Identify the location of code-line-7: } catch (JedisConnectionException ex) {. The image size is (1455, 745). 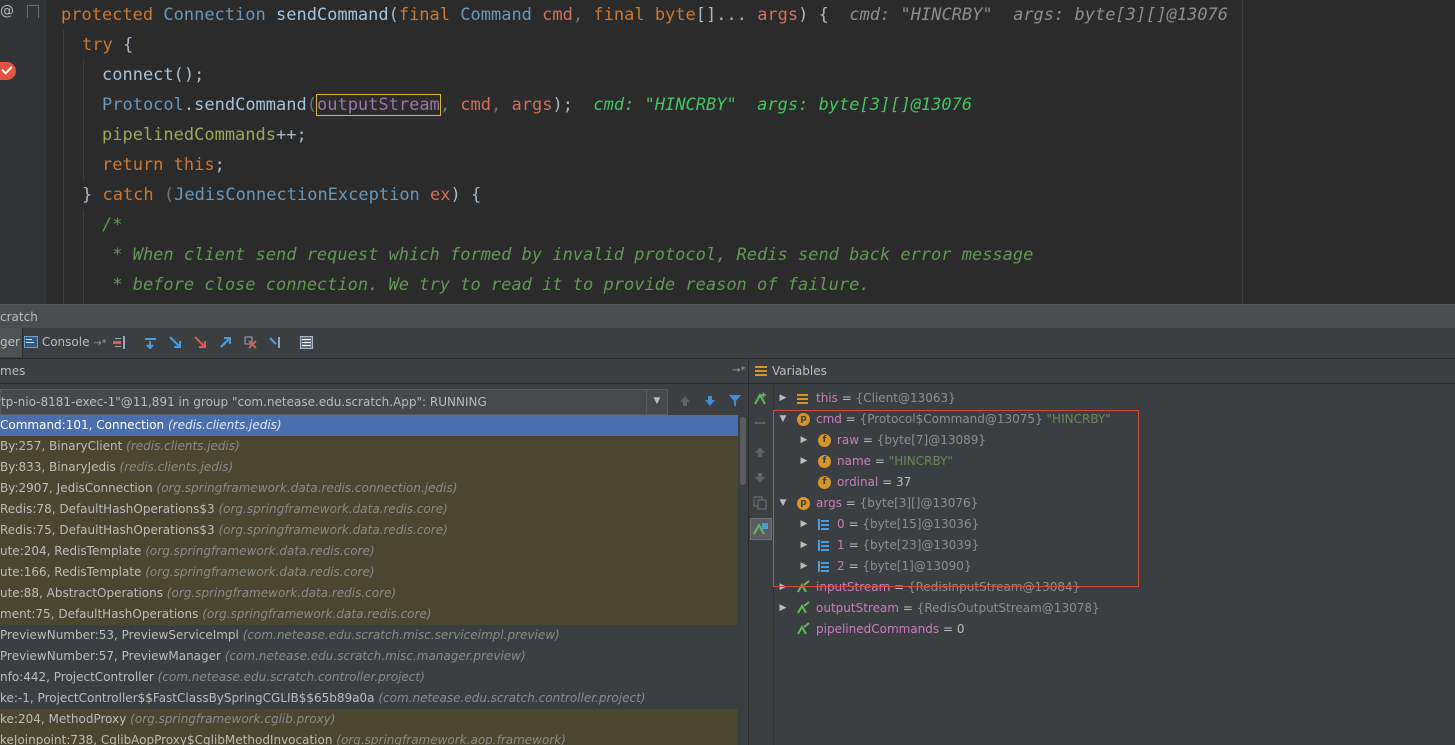
(281, 195).